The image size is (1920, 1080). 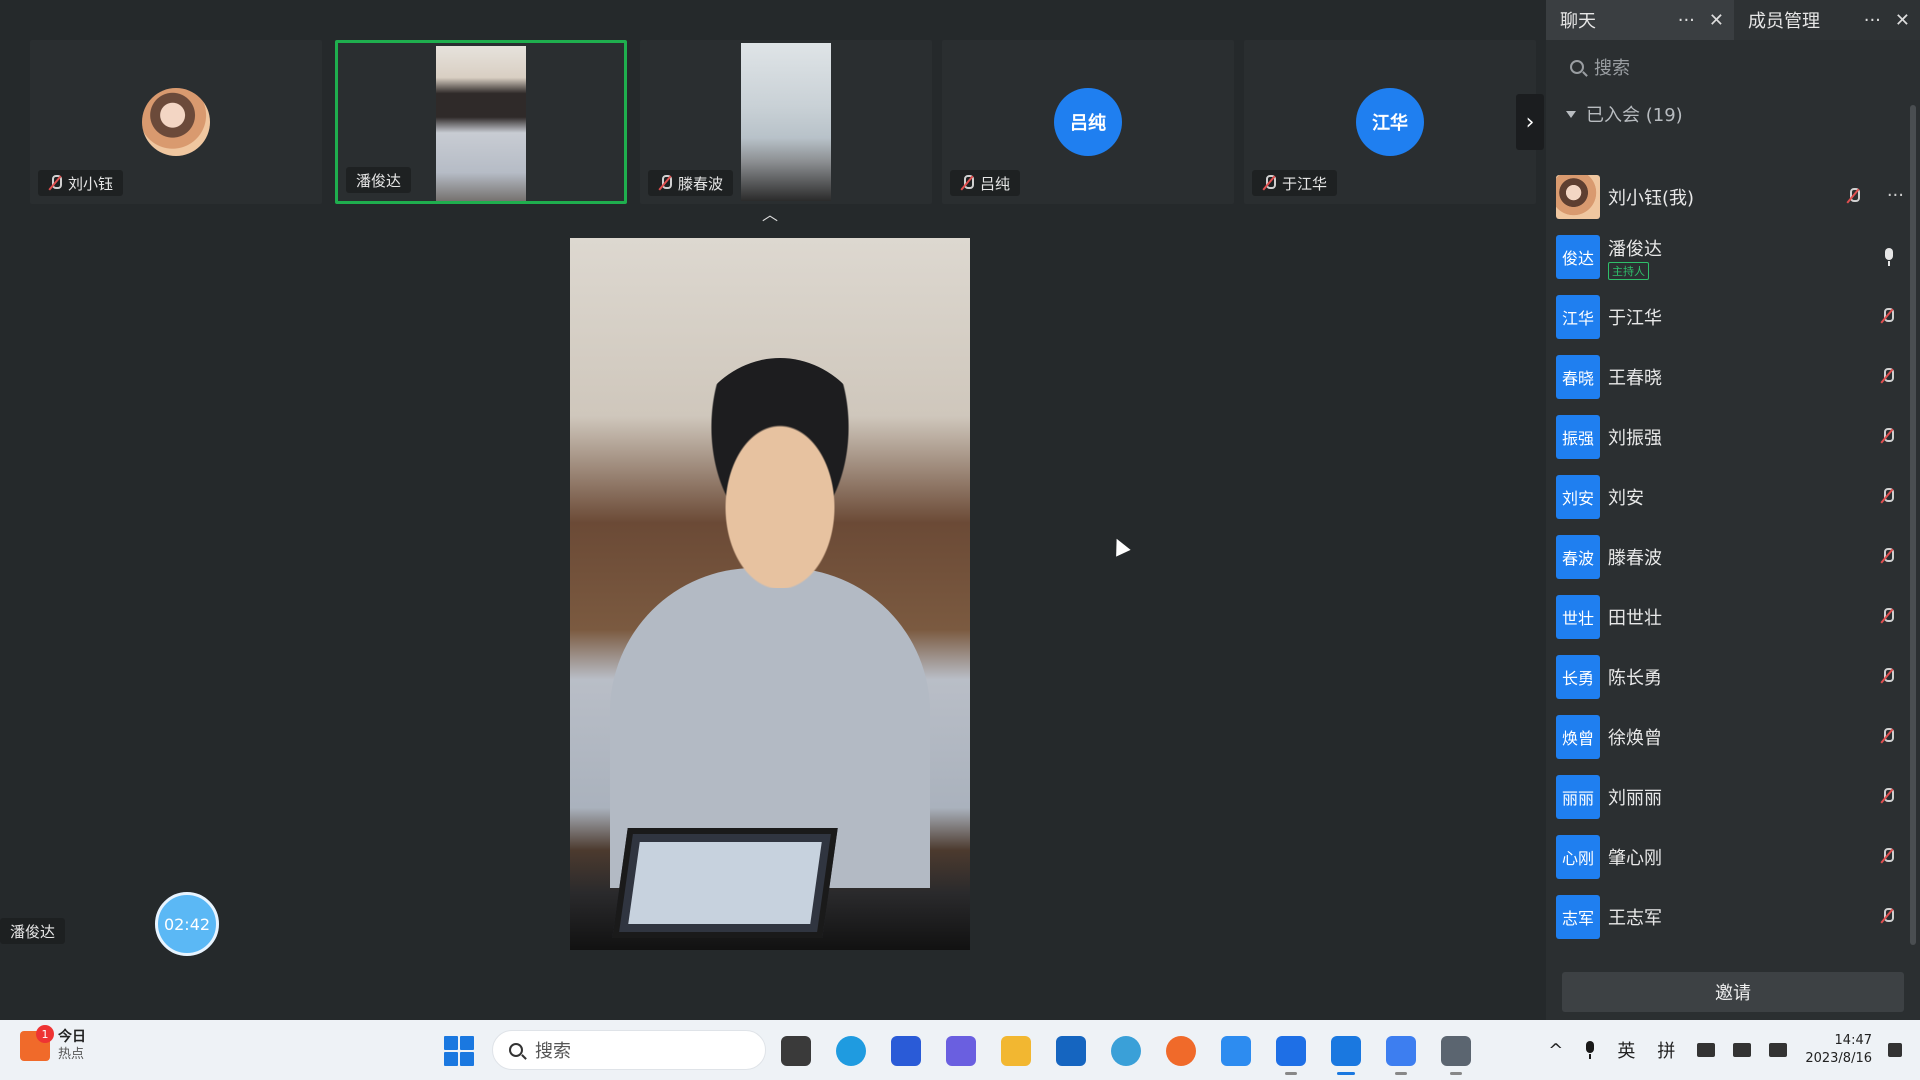 I want to click on task-view-icon, so click(x=796, y=1051).